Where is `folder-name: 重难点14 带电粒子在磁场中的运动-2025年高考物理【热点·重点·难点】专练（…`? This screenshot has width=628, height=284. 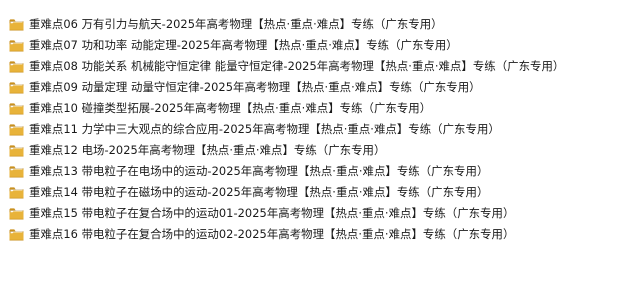
folder-name: 重难点14 带电粒子在磁场中的运动-2025年高考物理【热点·重点·难点】专练（… is located at coordinates (259, 192).